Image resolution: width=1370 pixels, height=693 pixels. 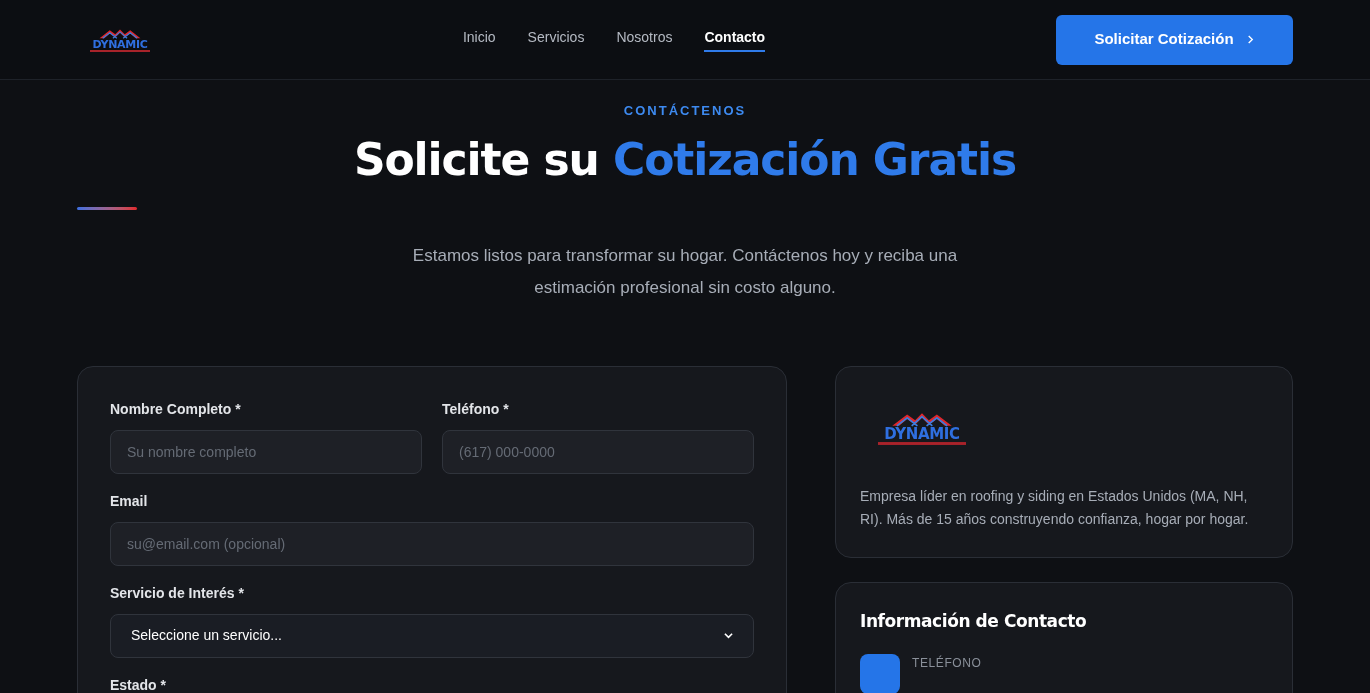 I want to click on chevron-down-icon, so click(x=728, y=635).